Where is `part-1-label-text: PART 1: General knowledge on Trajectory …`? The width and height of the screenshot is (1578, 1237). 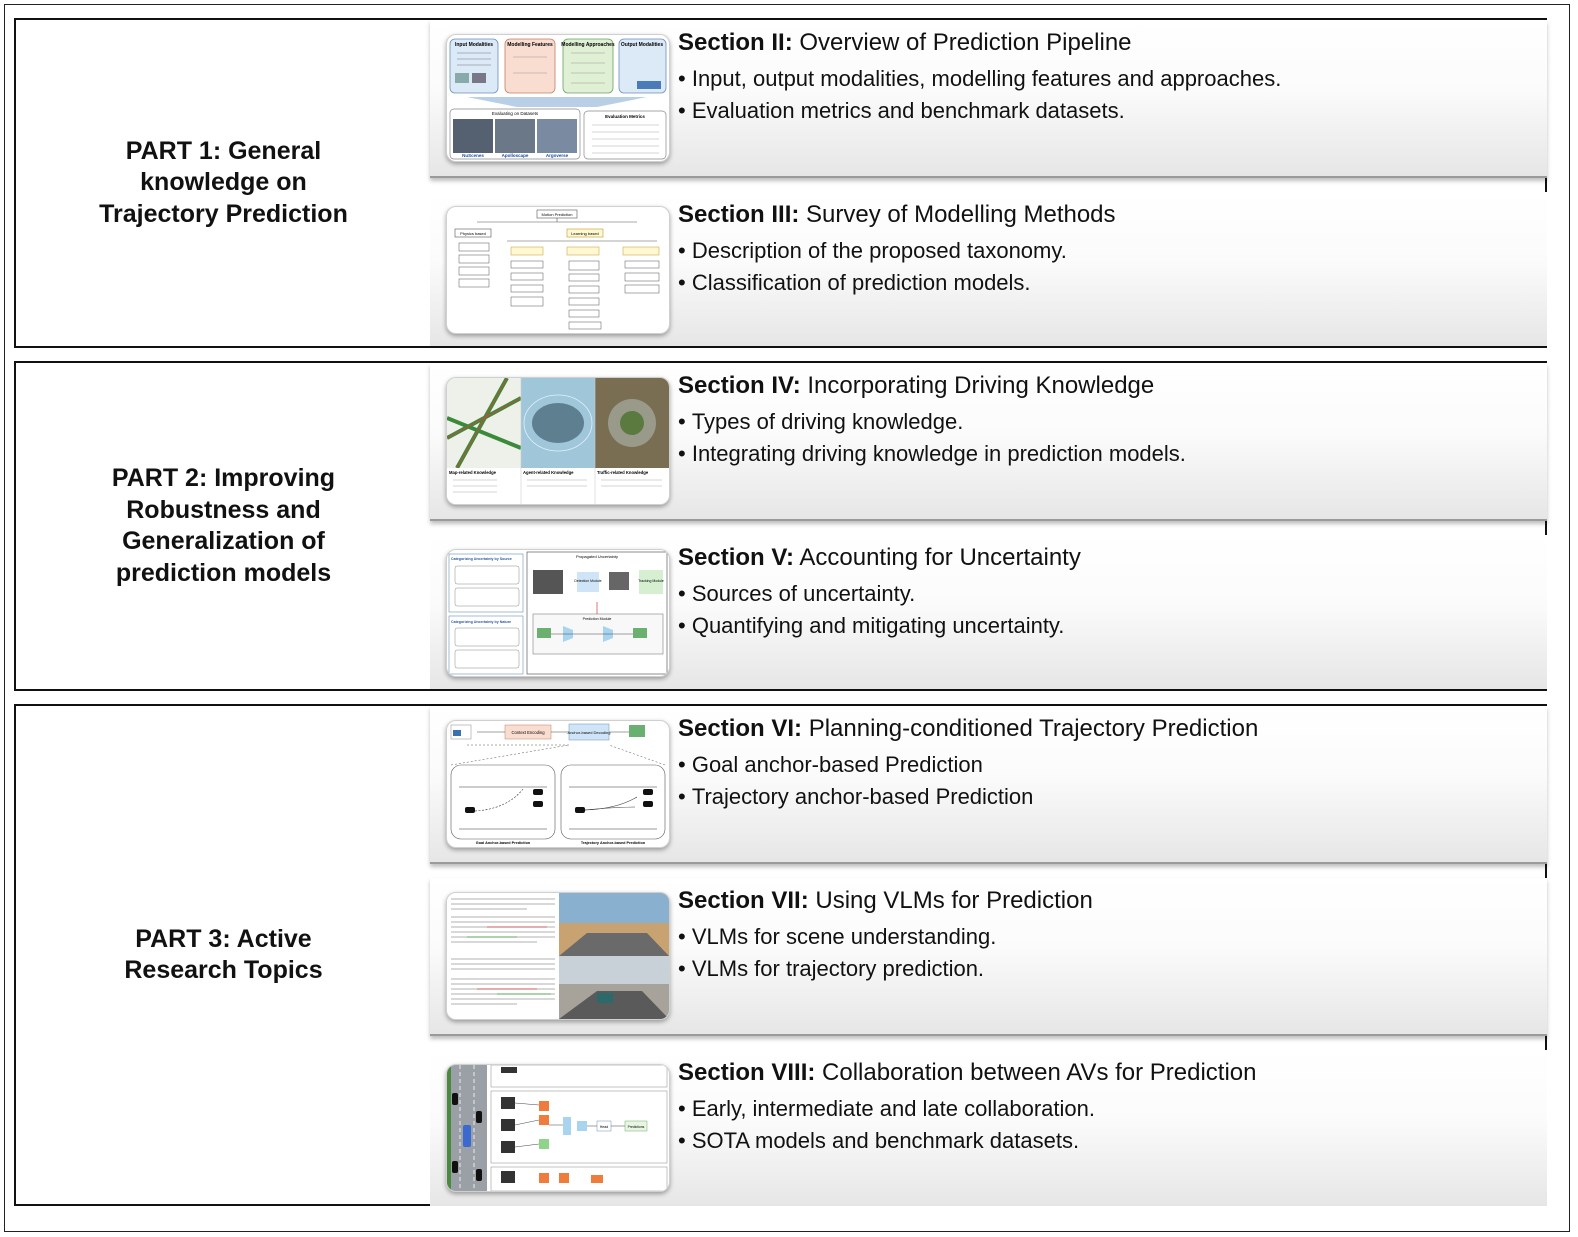
part-1-label-text: PART 1: General knowledge on Trajectory … is located at coordinates (223, 182).